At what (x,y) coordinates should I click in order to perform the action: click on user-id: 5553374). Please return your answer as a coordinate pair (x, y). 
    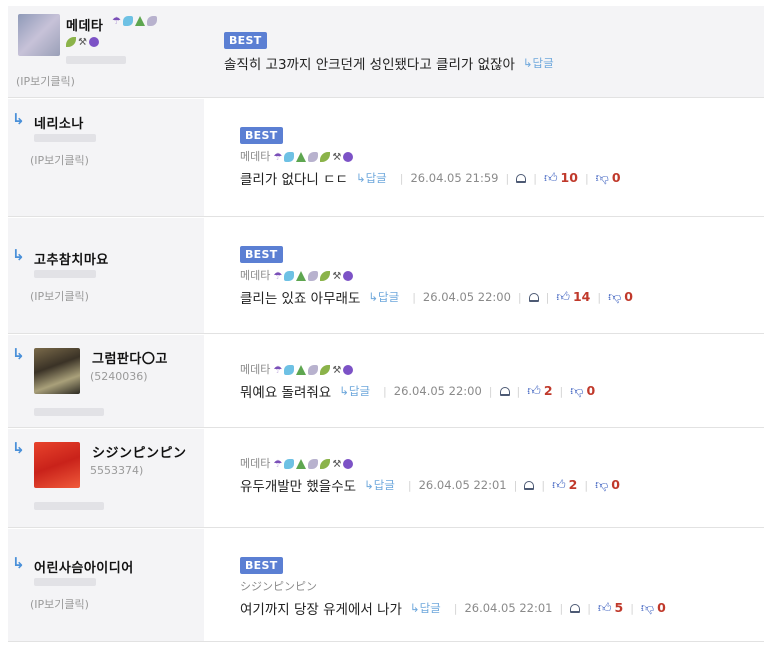
    Looking at the image, I should click on (117, 470).